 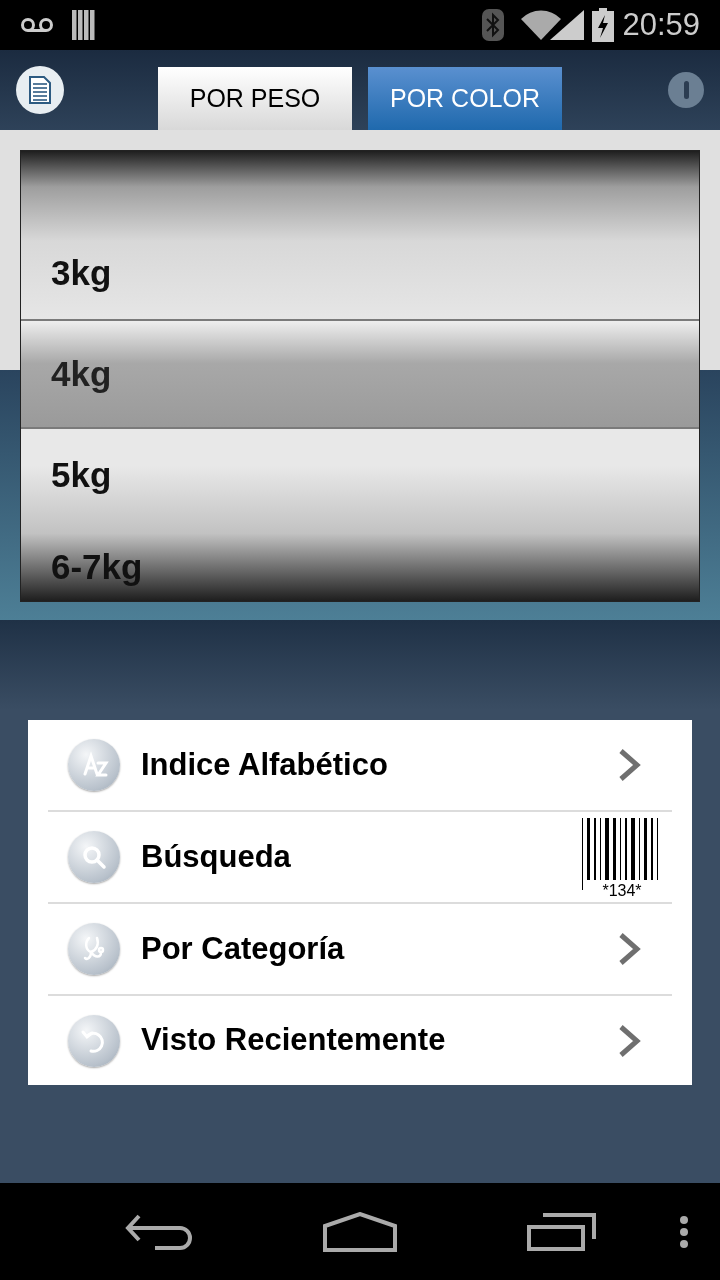 I want to click on stethoscope-icon, so click(x=94, y=949).